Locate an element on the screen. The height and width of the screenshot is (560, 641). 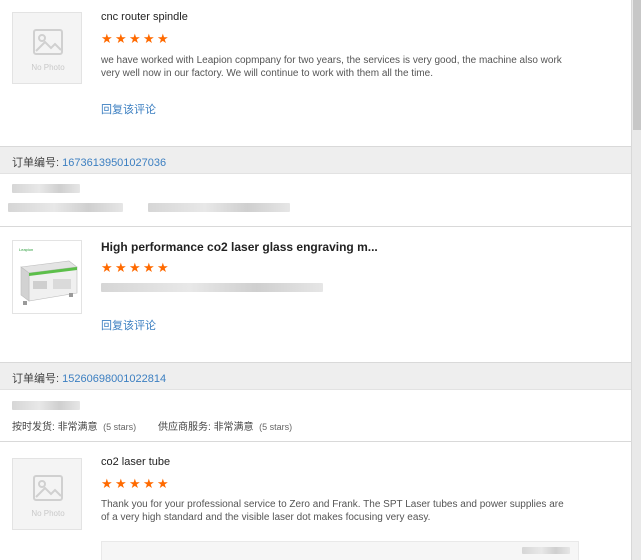
service-rating: 供应商服务: 非常满意 (5 stars) is located at coordinates (225, 425).